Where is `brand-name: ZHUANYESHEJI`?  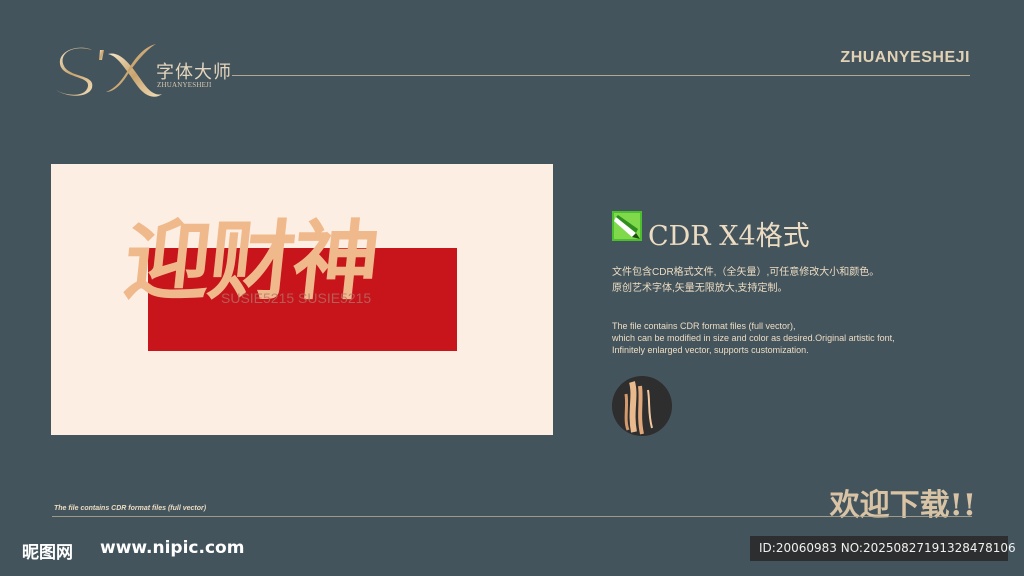 brand-name: ZHUANYESHEJI is located at coordinates (905, 57).